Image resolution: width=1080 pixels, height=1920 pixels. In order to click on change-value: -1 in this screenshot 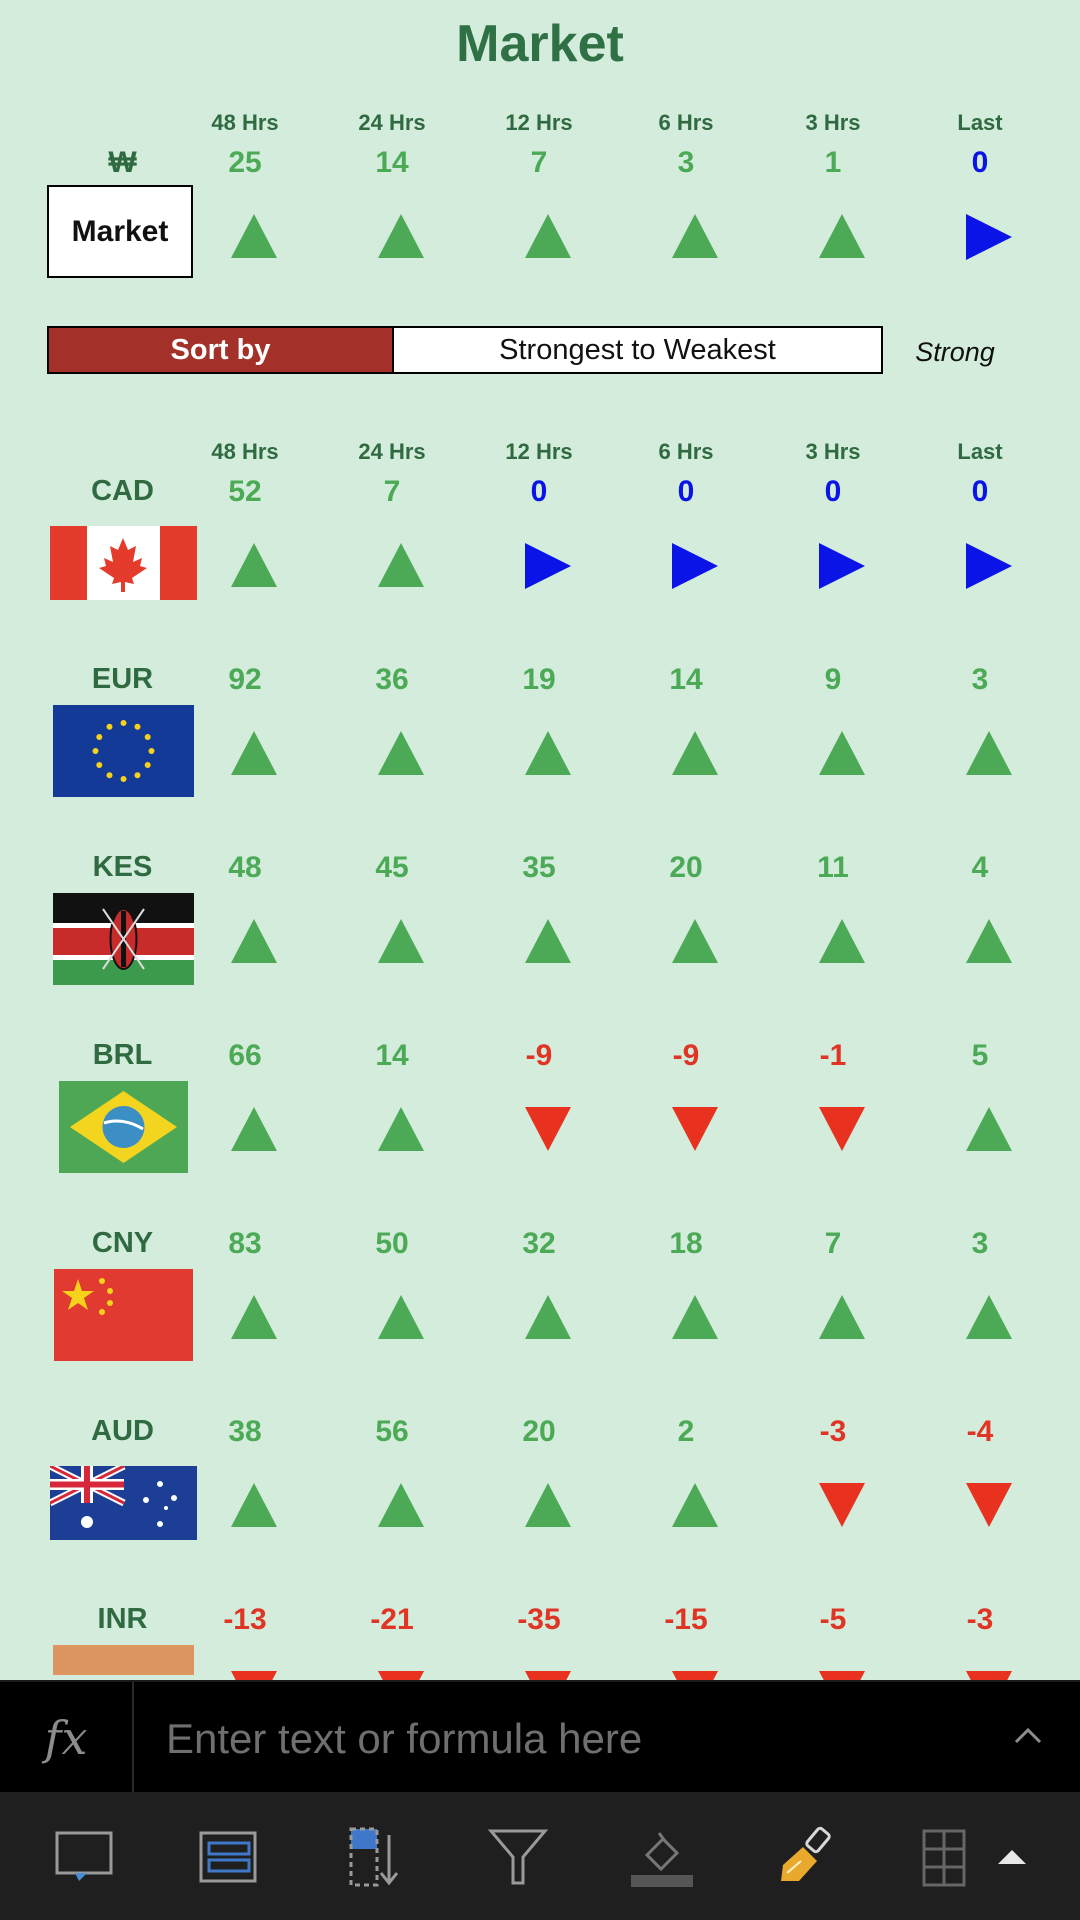, I will do `click(833, 1055)`.